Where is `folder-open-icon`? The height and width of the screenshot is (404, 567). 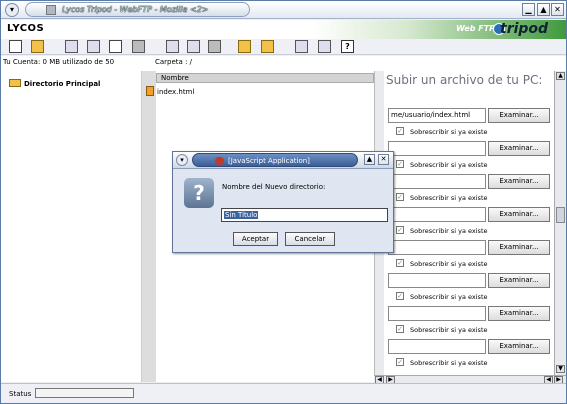
folder-open-icon is located at coordinates (267, 46).